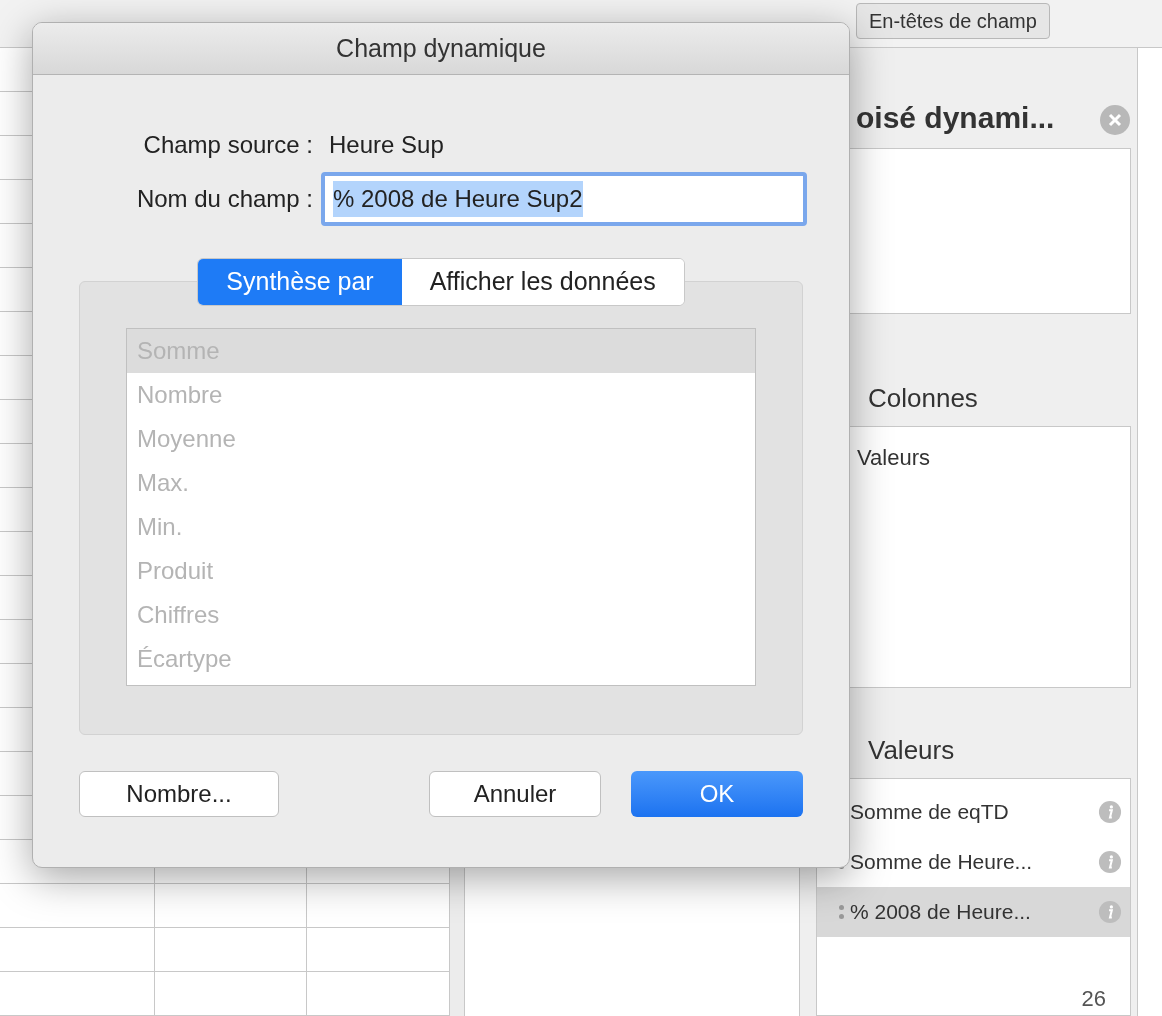  What do you see at coordinates (841, 912) in the screenshot?
I see `drag-handle-icon` at bounding box center [841, 912].